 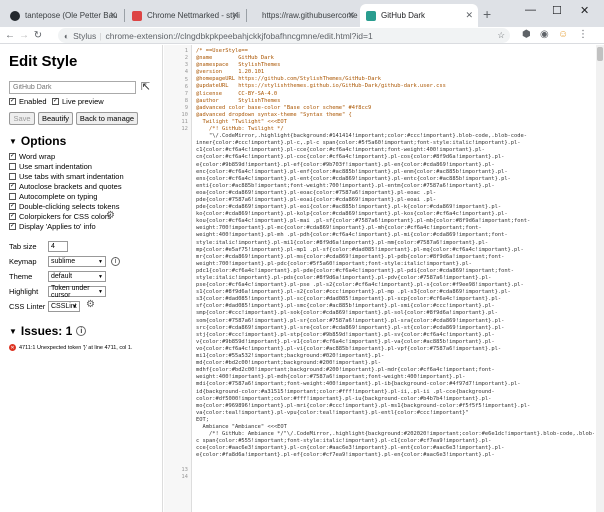 What do you see at coordinates (310, 15) in the screenshot?
I see `tab-label: https://raw.githubuserconte` at bounding box center [310, 15].